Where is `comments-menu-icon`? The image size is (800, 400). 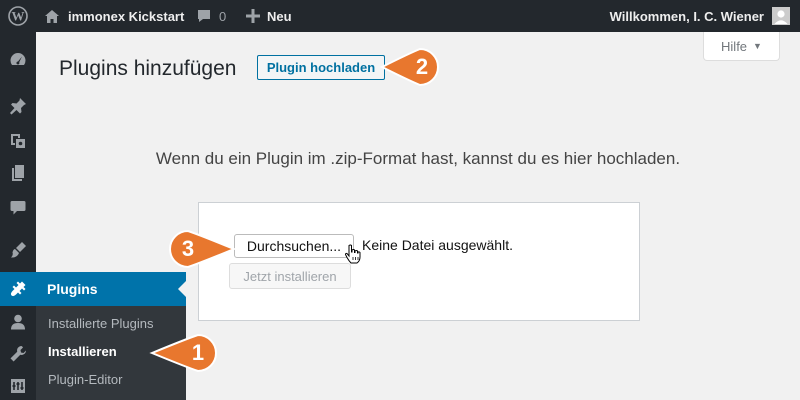 comments-menu-icon is located at coordinates (18, 208).